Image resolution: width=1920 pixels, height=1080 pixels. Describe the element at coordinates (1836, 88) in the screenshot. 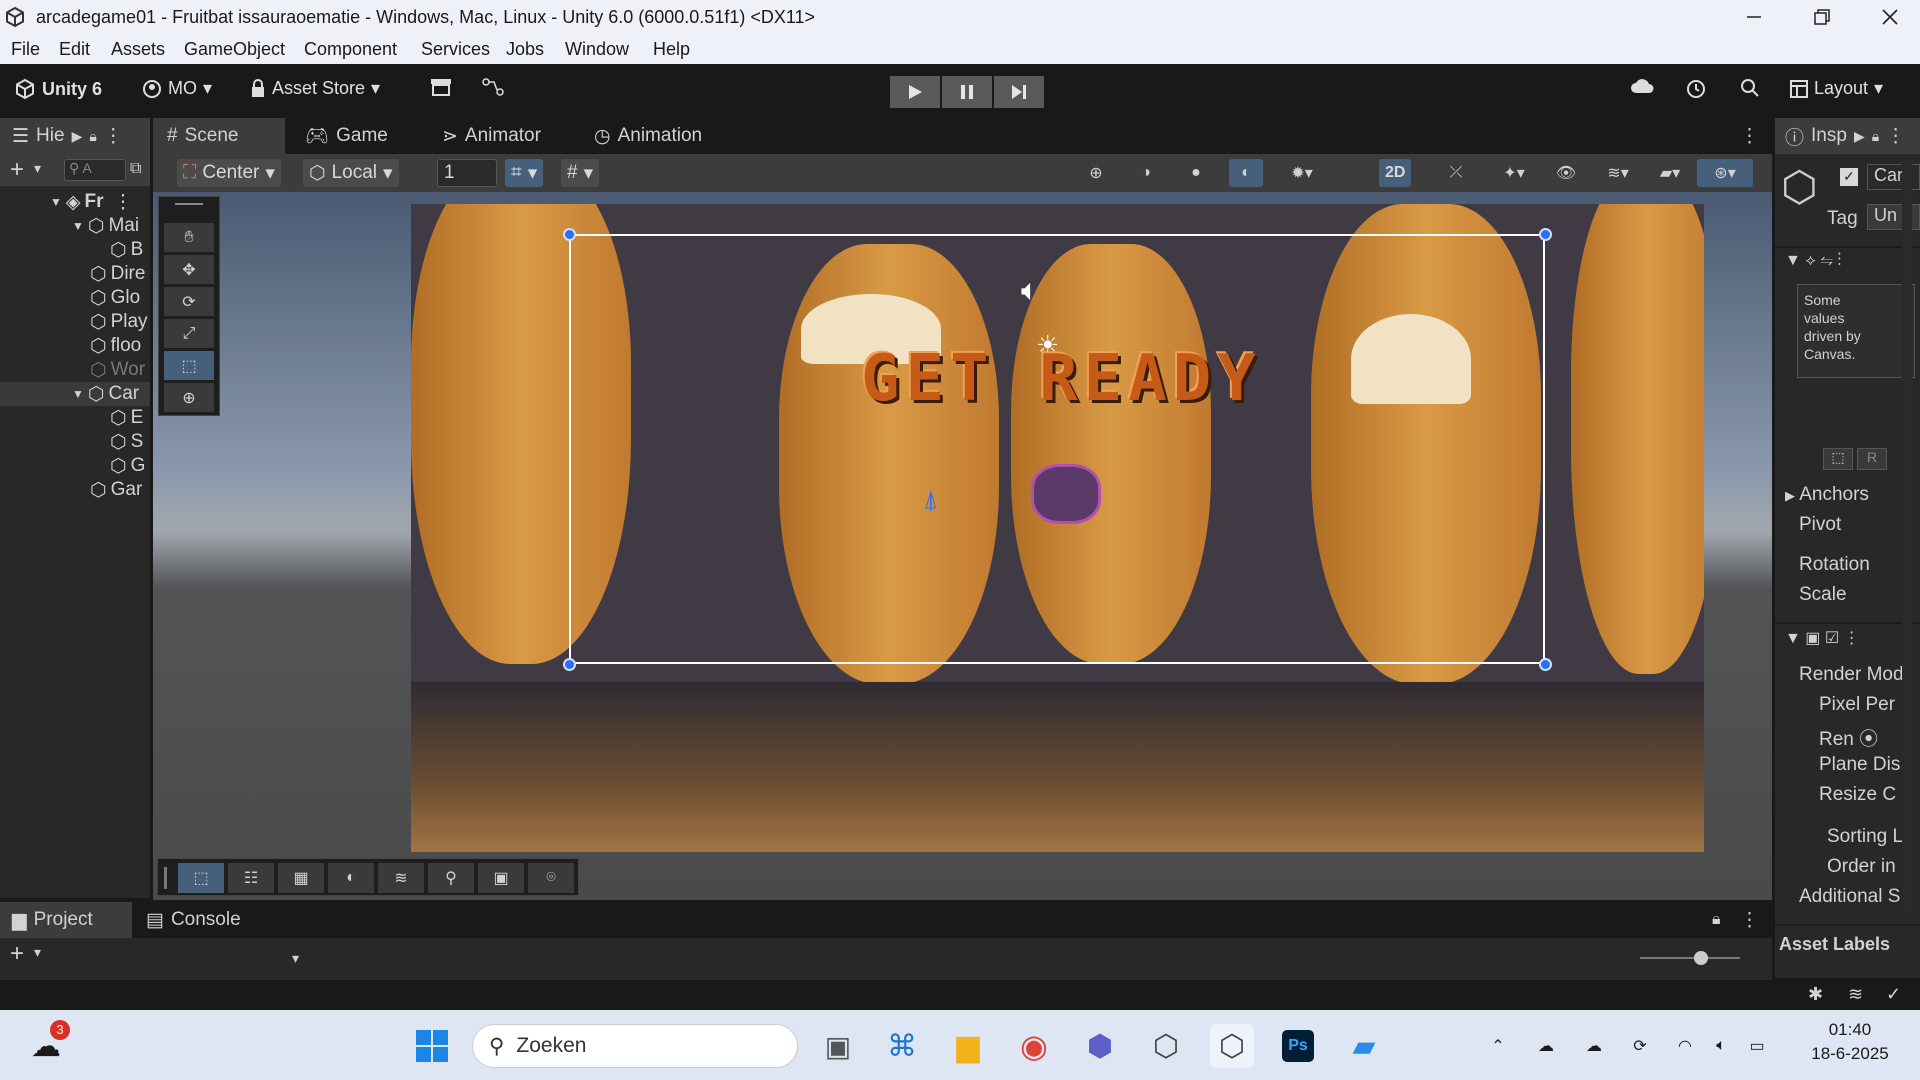

I see `layout-dropdown: Layout ▾` at that location.